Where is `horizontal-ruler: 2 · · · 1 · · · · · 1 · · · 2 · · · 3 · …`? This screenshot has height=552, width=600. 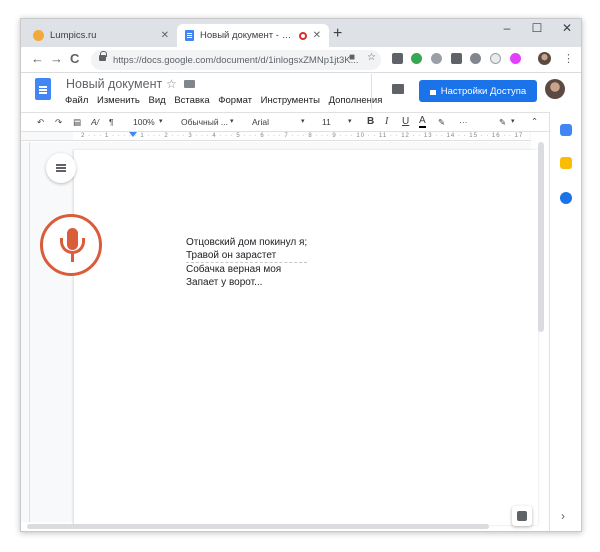
horizontal-ruler: 2 · · · 1 · · · · · 1 · · · 2 · · · 3 · … is located at coordinates (276, 136).